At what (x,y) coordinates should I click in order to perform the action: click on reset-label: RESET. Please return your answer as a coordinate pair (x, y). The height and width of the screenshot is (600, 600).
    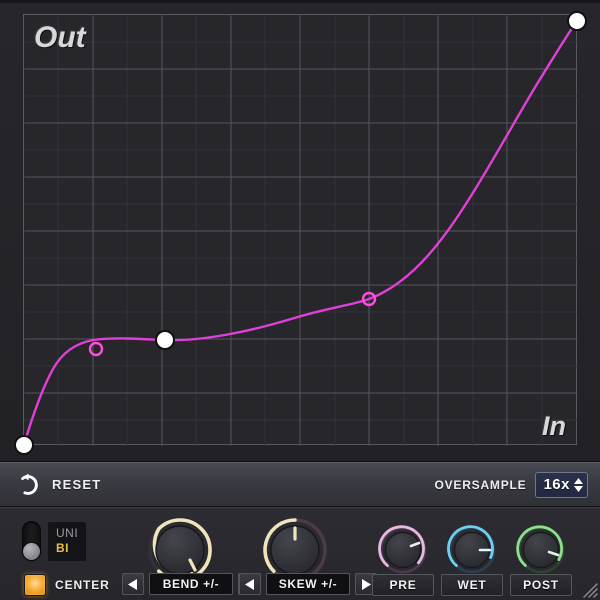
    Looking at the image, I should click on (77, 484).